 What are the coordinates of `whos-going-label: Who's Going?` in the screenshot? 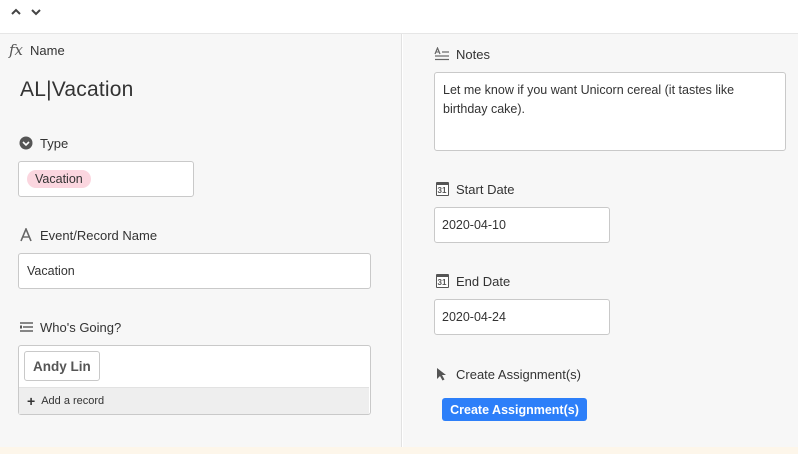 It's located at (69, 327).